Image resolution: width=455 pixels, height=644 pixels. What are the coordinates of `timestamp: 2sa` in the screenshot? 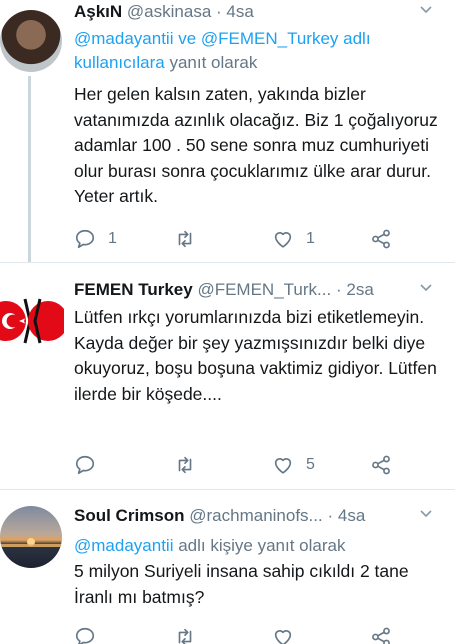 It's located at (359, 289).